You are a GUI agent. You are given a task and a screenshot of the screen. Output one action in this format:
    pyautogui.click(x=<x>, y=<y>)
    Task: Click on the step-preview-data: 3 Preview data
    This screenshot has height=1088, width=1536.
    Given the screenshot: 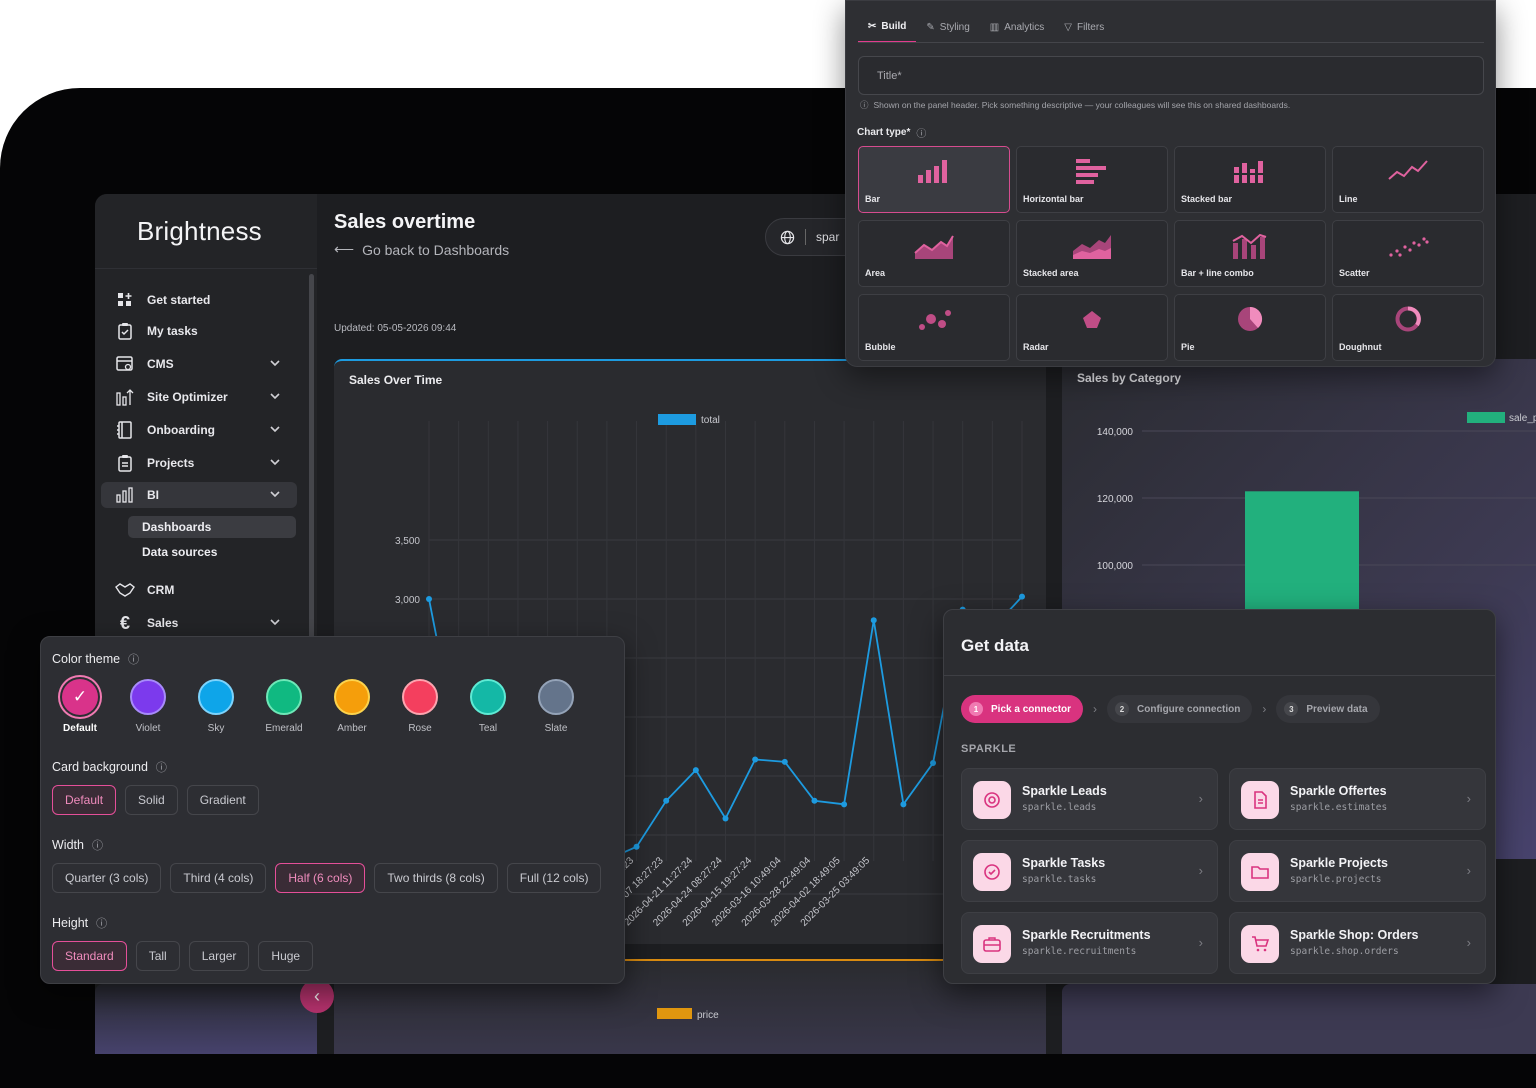 What is the action you would take?
    pyautogui.click(x=1328, y=709)
    